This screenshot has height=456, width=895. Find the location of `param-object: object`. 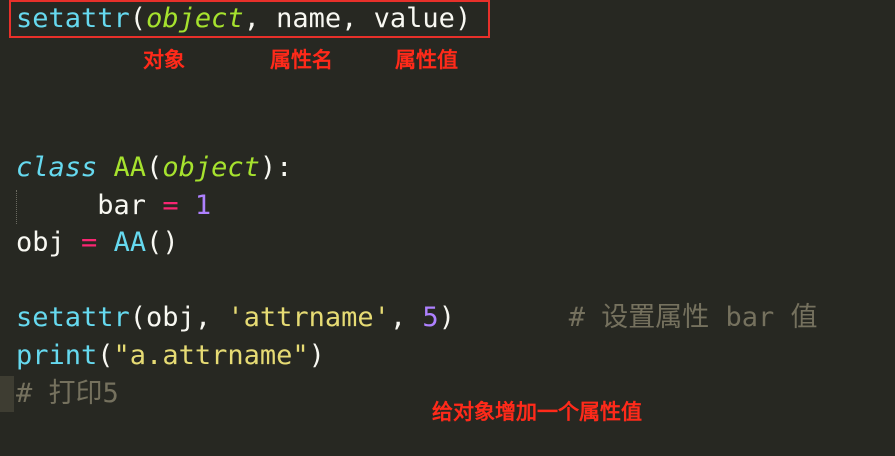

param-object: object is located at coordinates (195, 18).